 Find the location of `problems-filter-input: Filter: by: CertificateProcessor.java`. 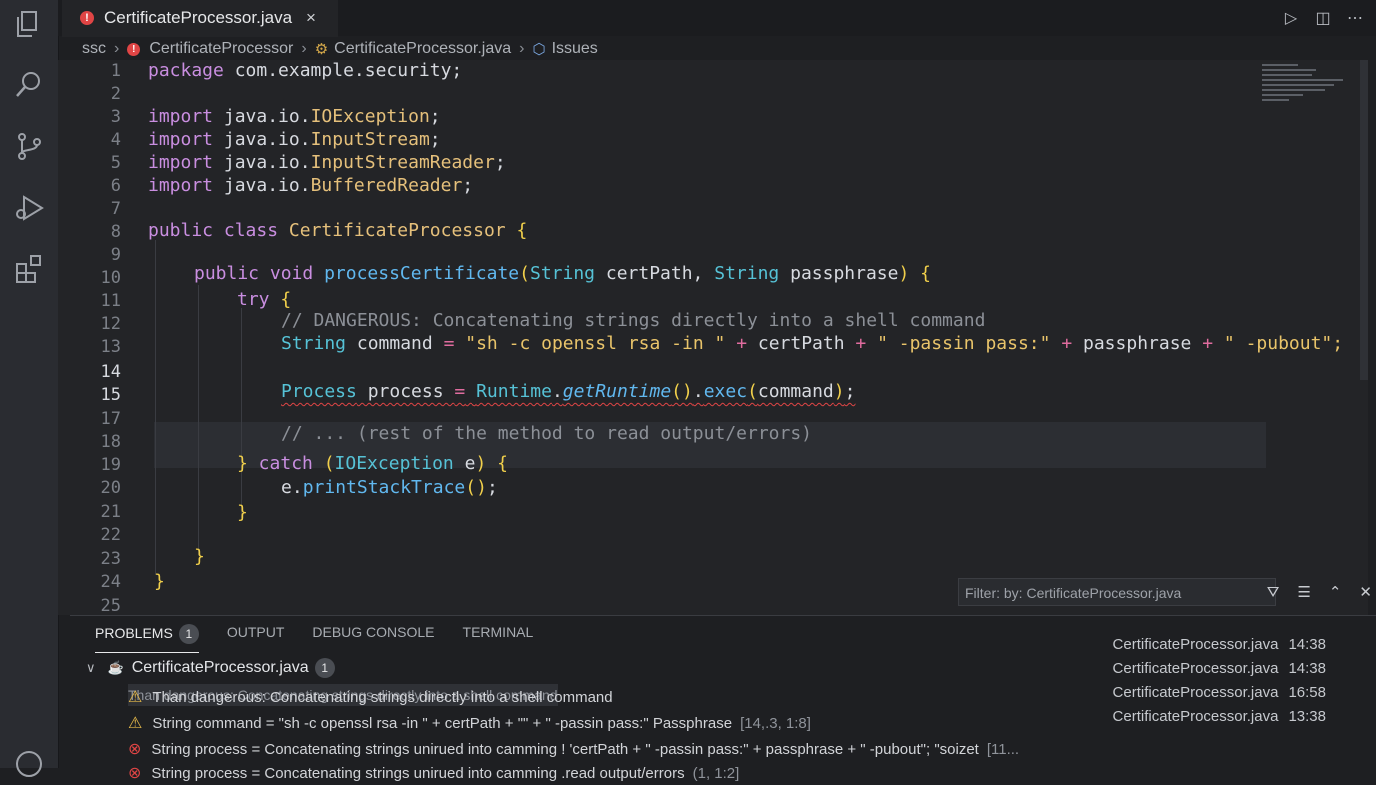

problems-filter-input: Filter: by: CertificateProcessor.java is located at coordinates (1117, 592).